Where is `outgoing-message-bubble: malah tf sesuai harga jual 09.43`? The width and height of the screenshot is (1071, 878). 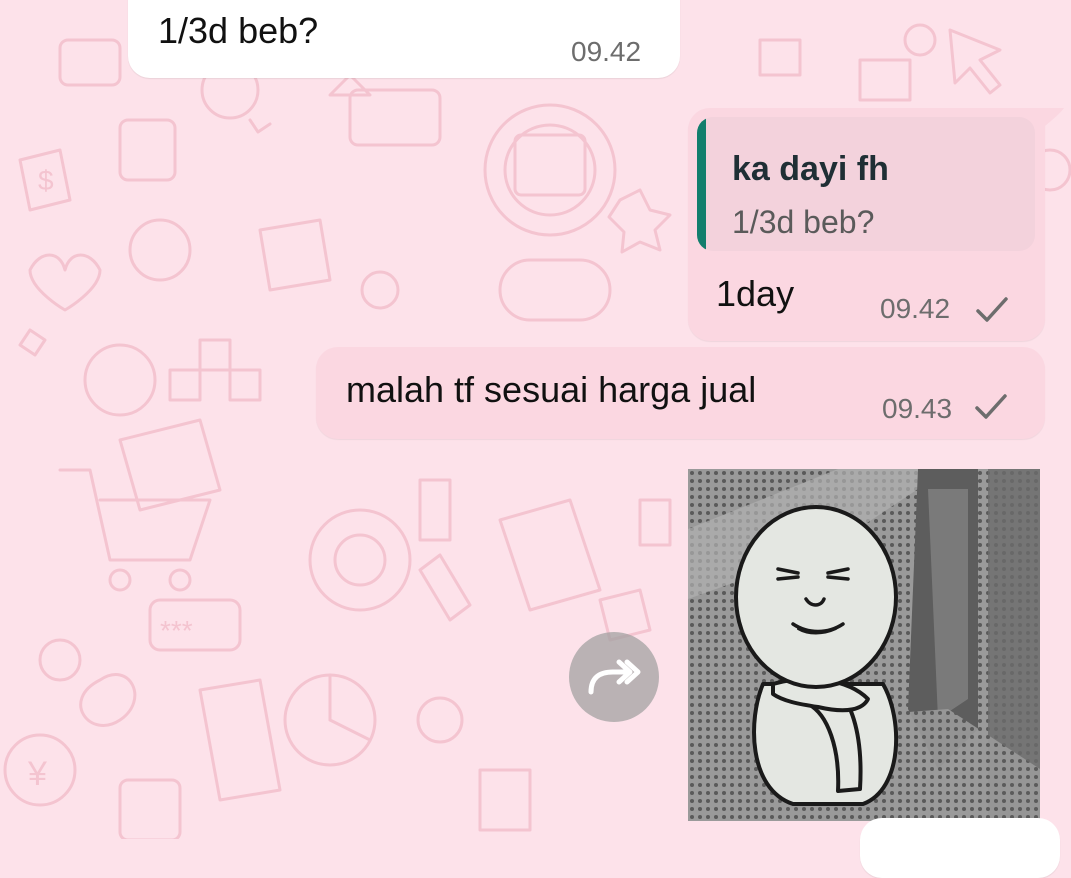
outgoing-message-bubble: malah tf sesuai harga jual 09.43 is located at coordinates (680, 393).